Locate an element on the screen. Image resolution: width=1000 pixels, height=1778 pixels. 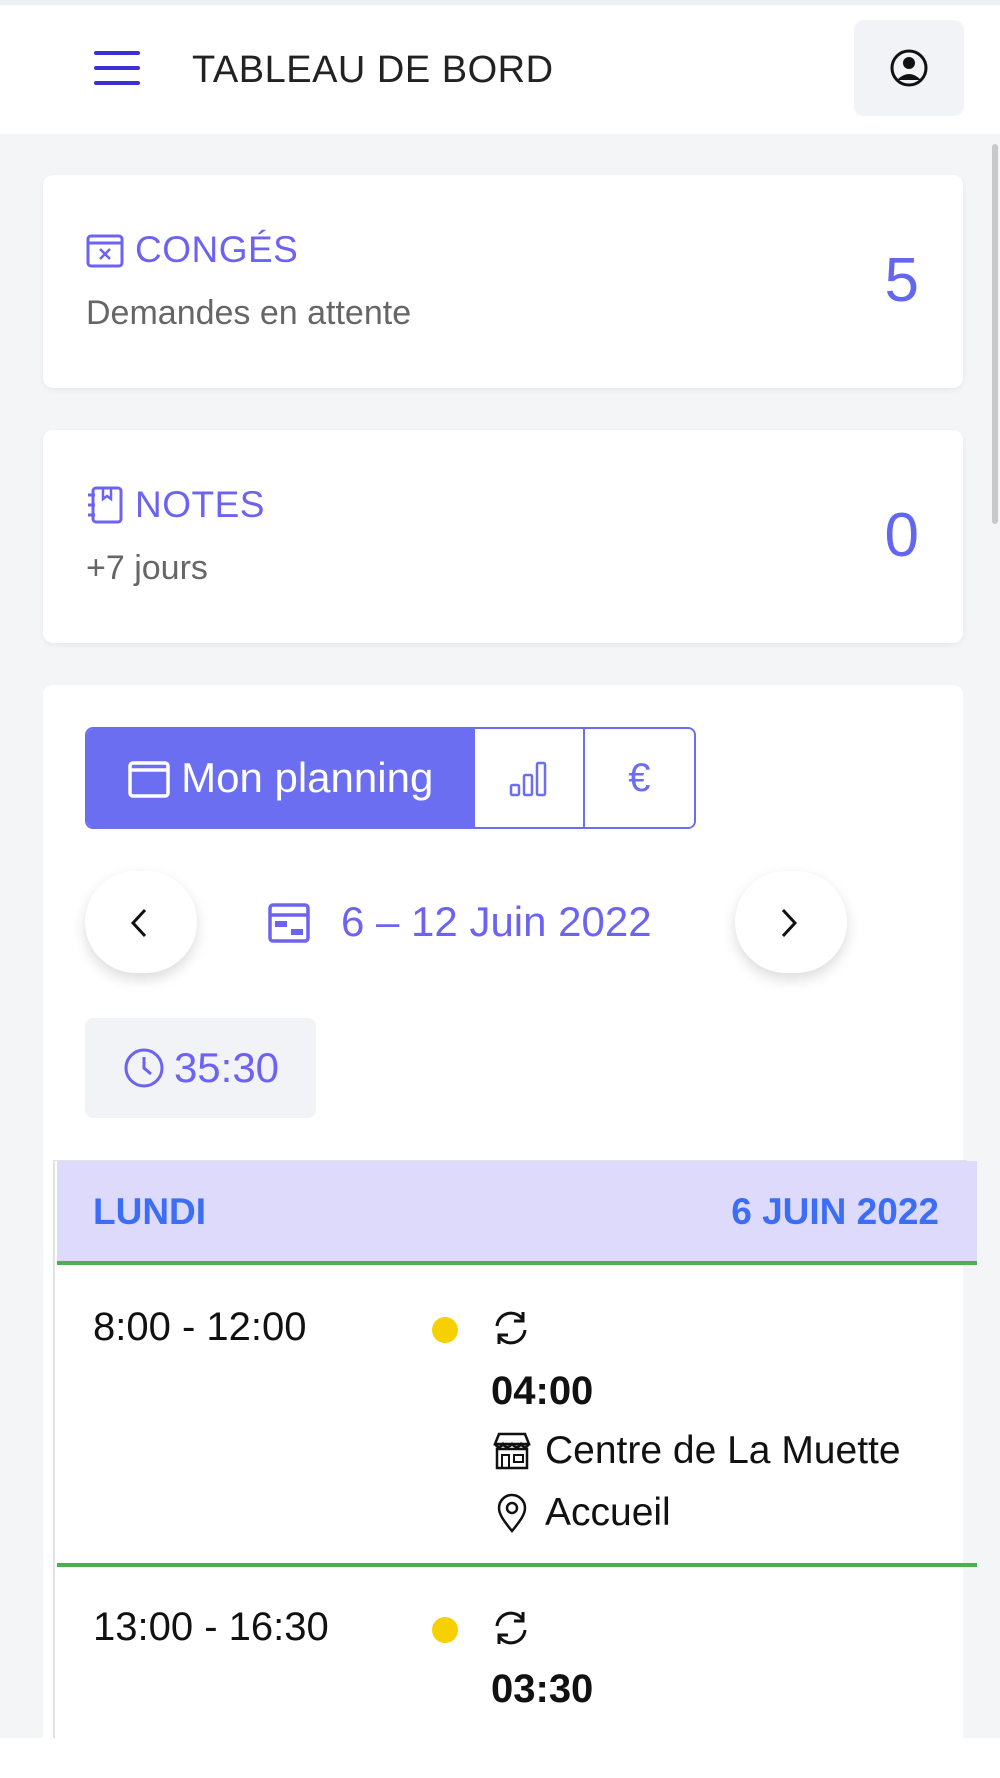
conges-title: CONGÉS is located at coordinates (217, 249).